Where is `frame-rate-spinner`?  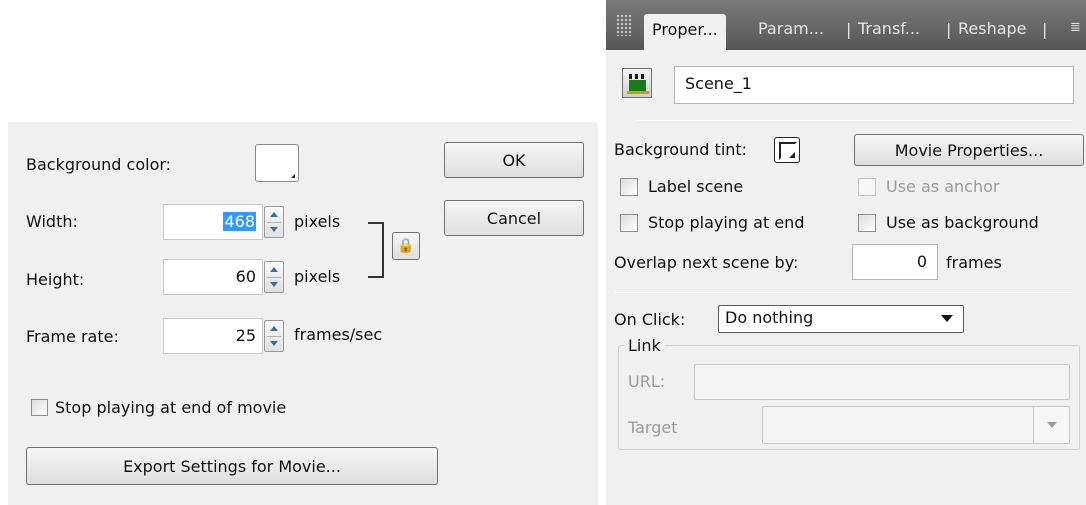
frame-rate-spinner is located at coordinates (274, 336).